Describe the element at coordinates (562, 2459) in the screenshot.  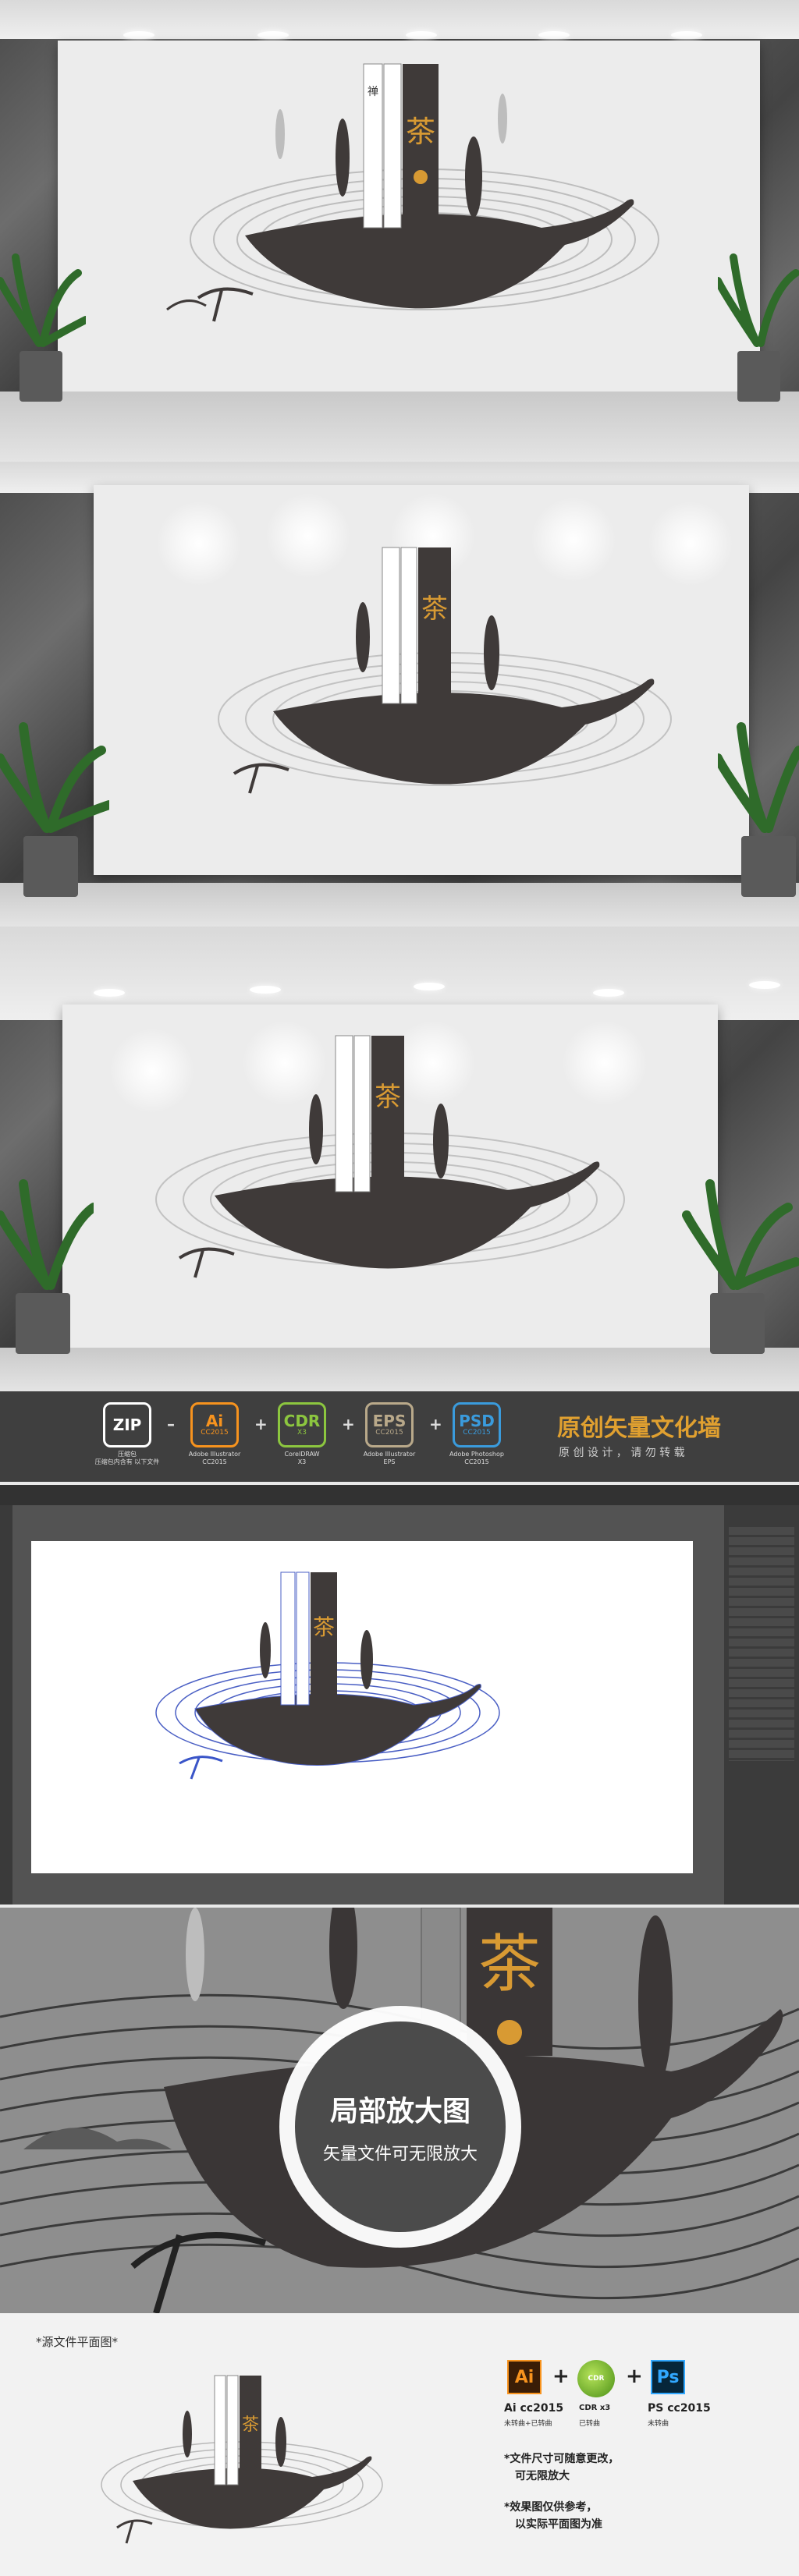
I see `note-line-1: *文件尺寸可随意更改，` at that location.